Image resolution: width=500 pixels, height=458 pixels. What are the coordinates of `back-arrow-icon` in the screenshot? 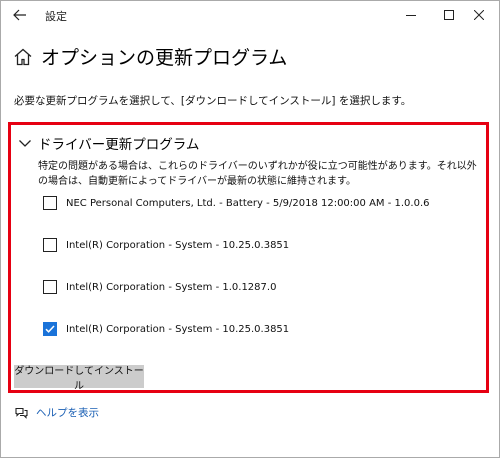 It's located at (19, 15).